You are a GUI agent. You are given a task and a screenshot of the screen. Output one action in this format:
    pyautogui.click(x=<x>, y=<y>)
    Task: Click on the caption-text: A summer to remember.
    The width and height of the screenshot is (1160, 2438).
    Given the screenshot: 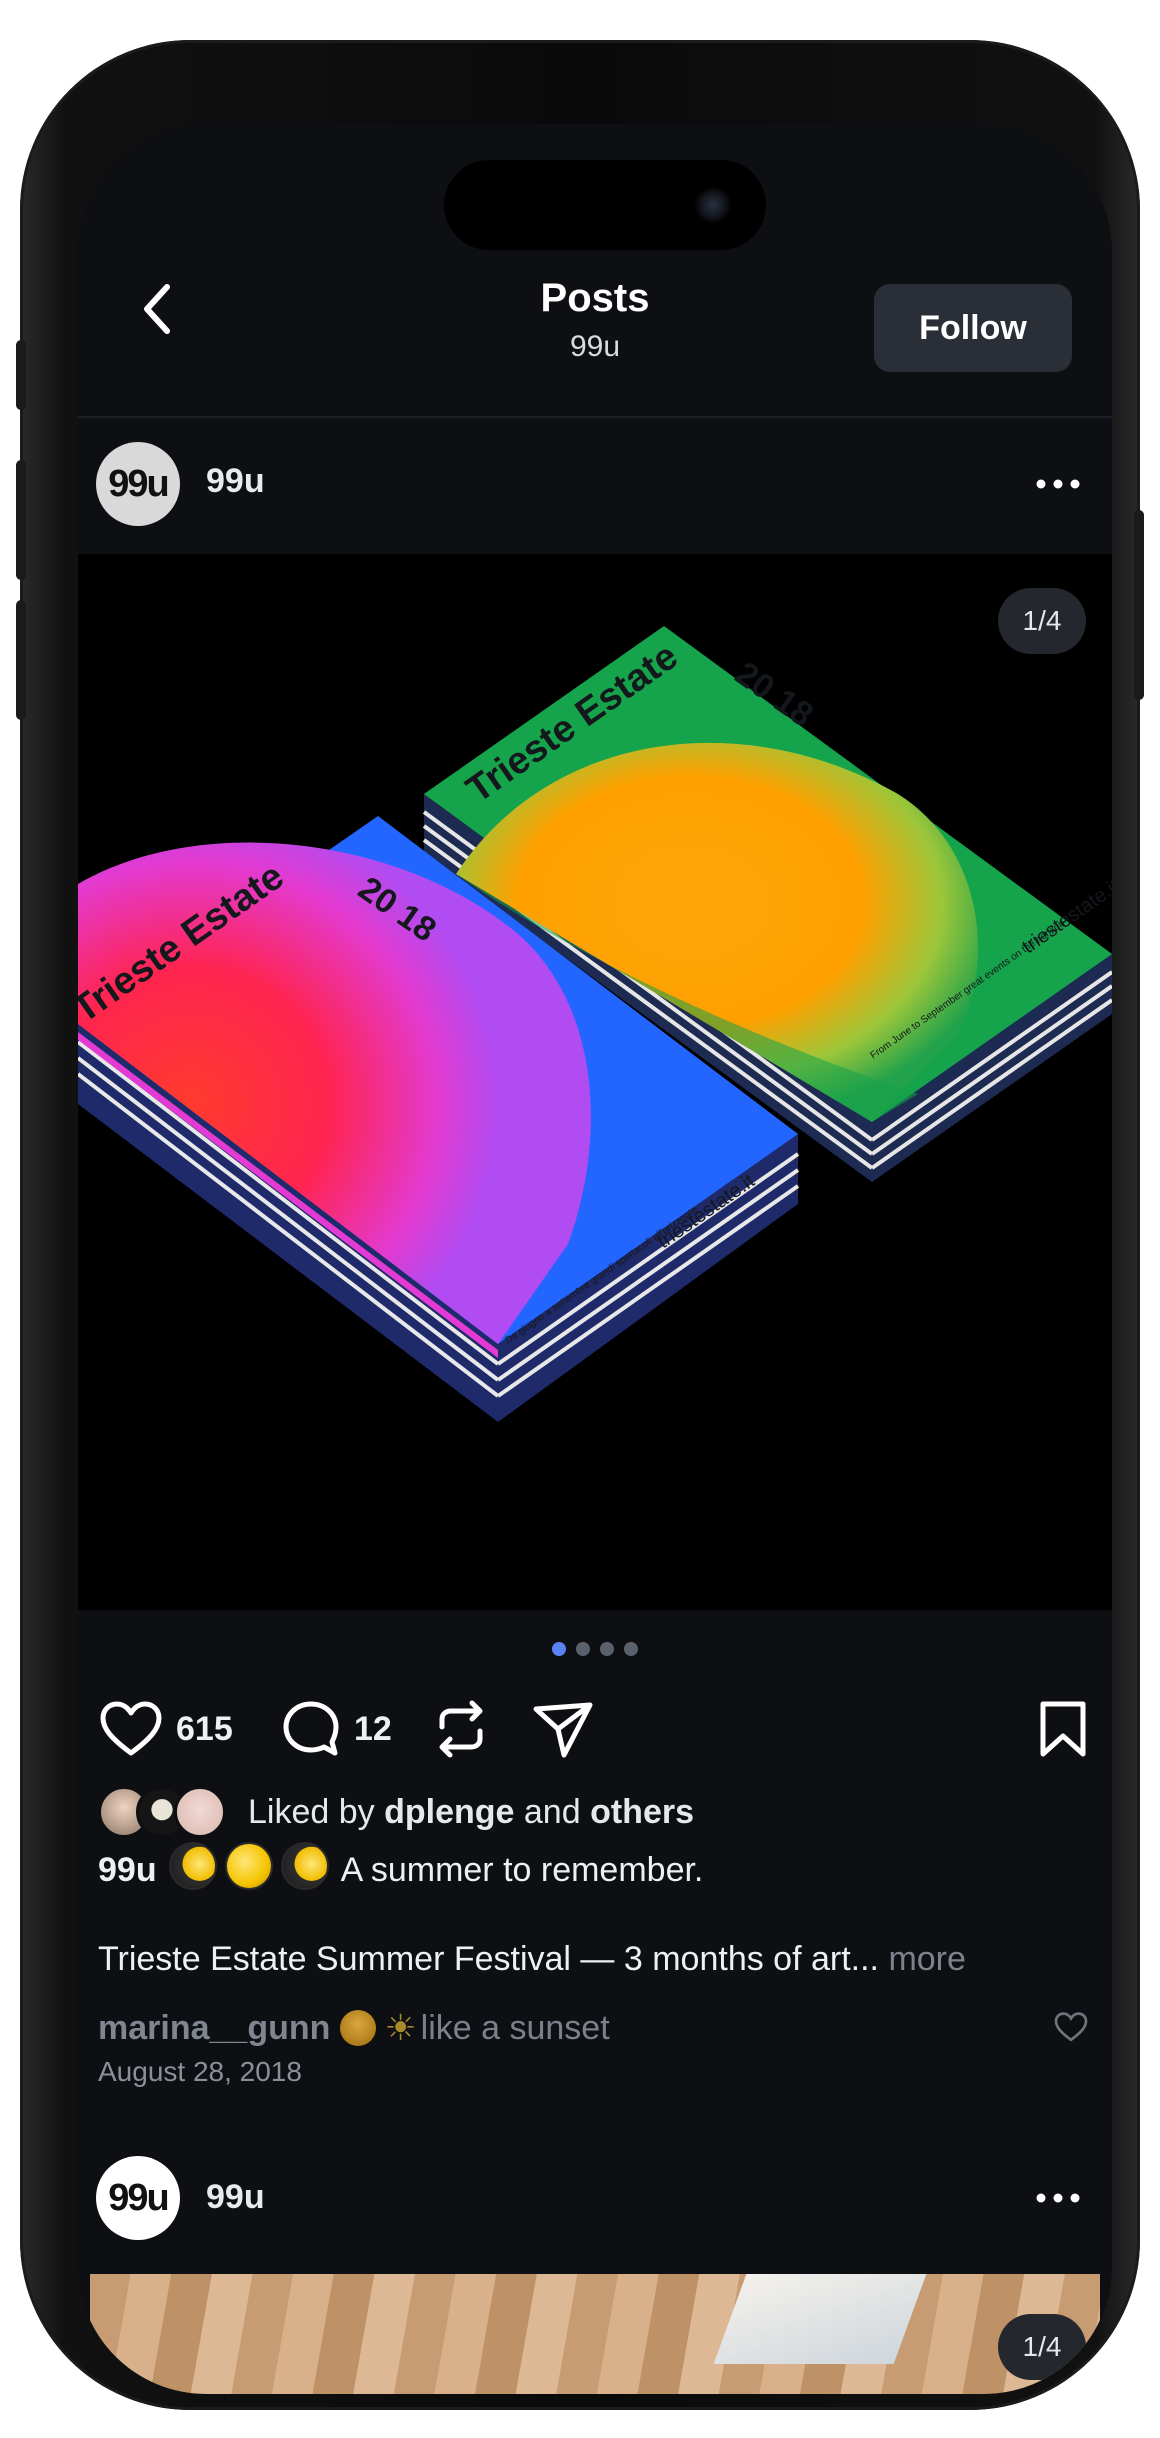 What is the action you would take?
    pyautogui.click(x=522, y=1869)
    